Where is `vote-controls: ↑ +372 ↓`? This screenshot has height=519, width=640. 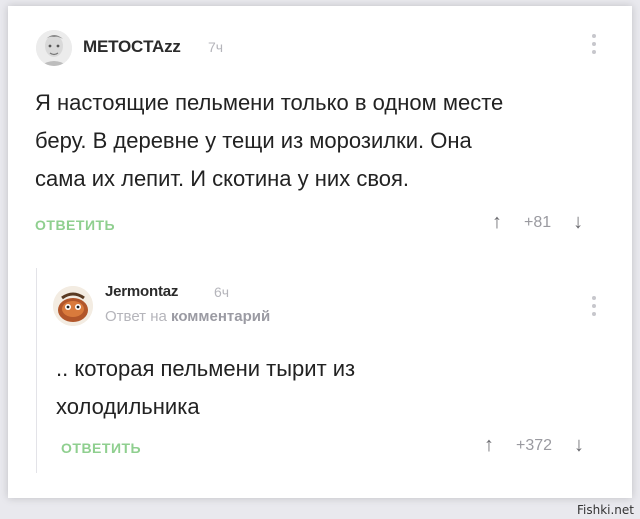
vote-controls: ↑ +372 ↓ is located at coordinates (534, 445).